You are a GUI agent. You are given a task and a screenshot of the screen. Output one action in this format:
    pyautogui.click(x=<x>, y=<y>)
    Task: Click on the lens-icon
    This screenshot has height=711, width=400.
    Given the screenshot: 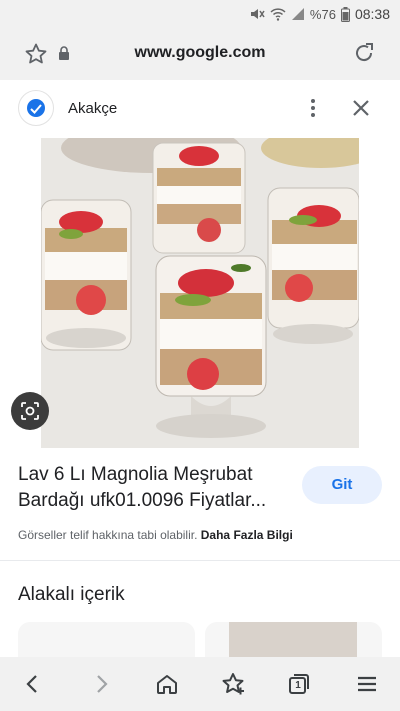 What is the action you would take?
    pyautogui.click(x=30, y=411)
    